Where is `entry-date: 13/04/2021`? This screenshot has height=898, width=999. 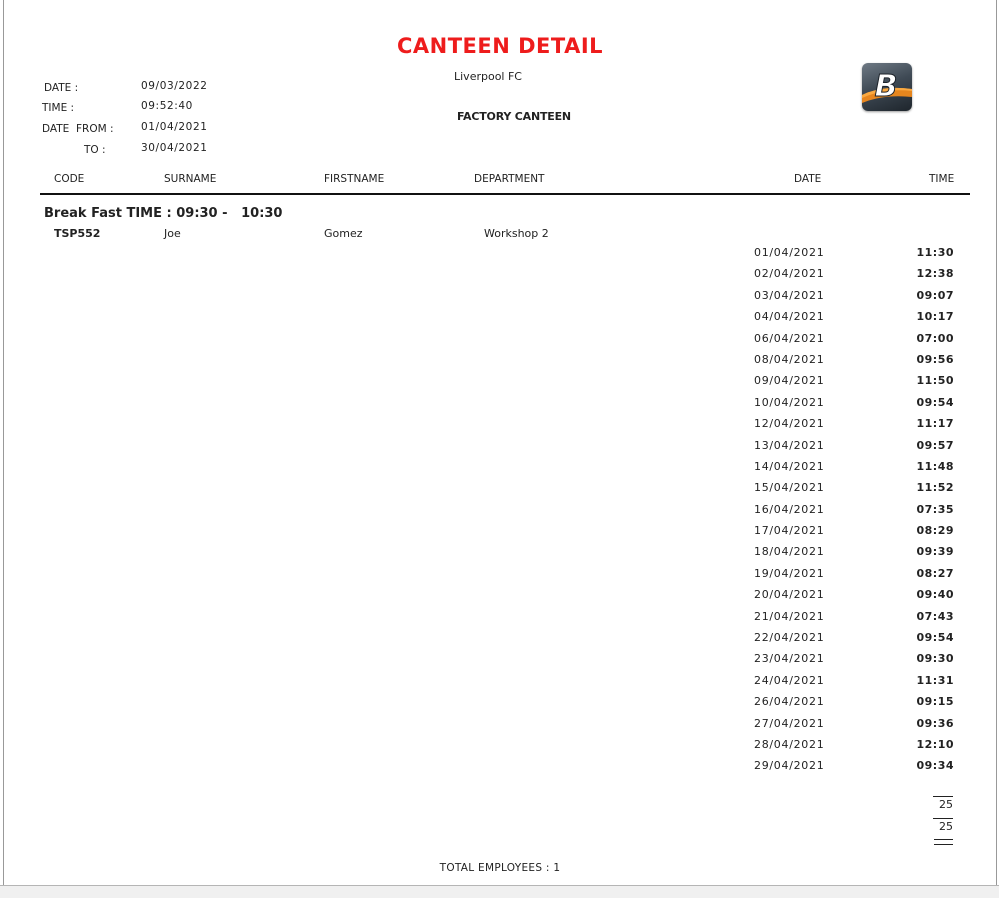
entry-date: 13/04/2021 is located at coordinates (789, 445).